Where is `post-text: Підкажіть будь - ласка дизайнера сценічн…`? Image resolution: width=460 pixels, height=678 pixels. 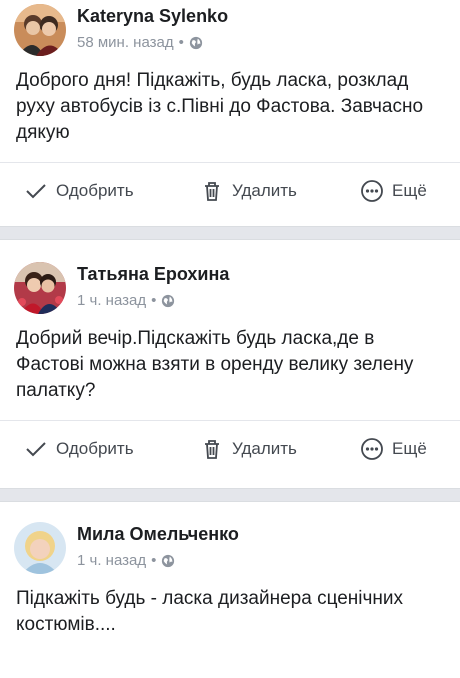 post-text: Підкажіть будь - ласка дизайнера сценічн… is located at coordinates (210, 611).